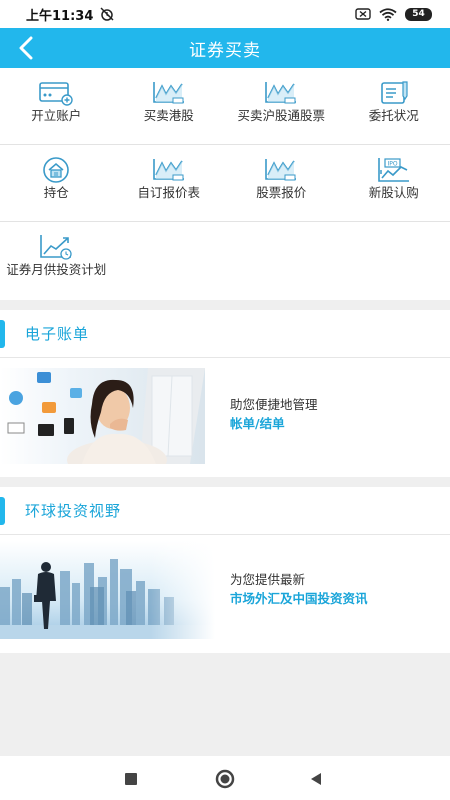 The width and height of the screenshot is (450, 800). What do you see at coordinates (393, 192) in the screenshot?
I see `grid-item-label: 新股认购` at bounding box center [393, 192].